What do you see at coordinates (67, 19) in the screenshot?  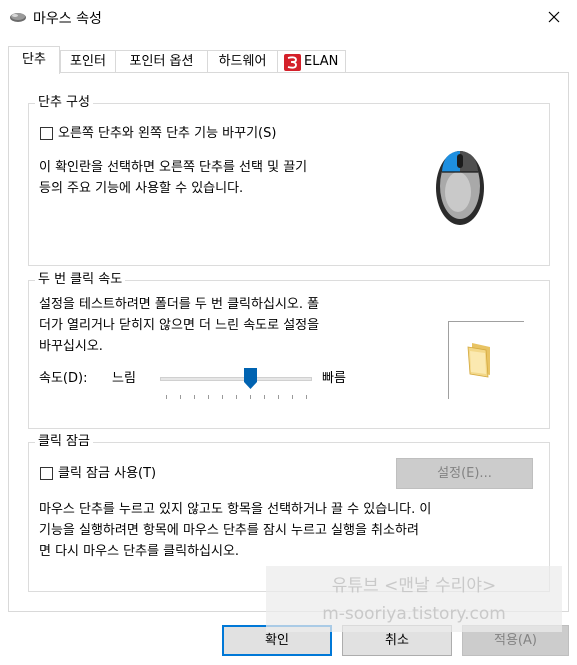 I see `window-title: 마우스 속성` at bounding box center [67, 19].